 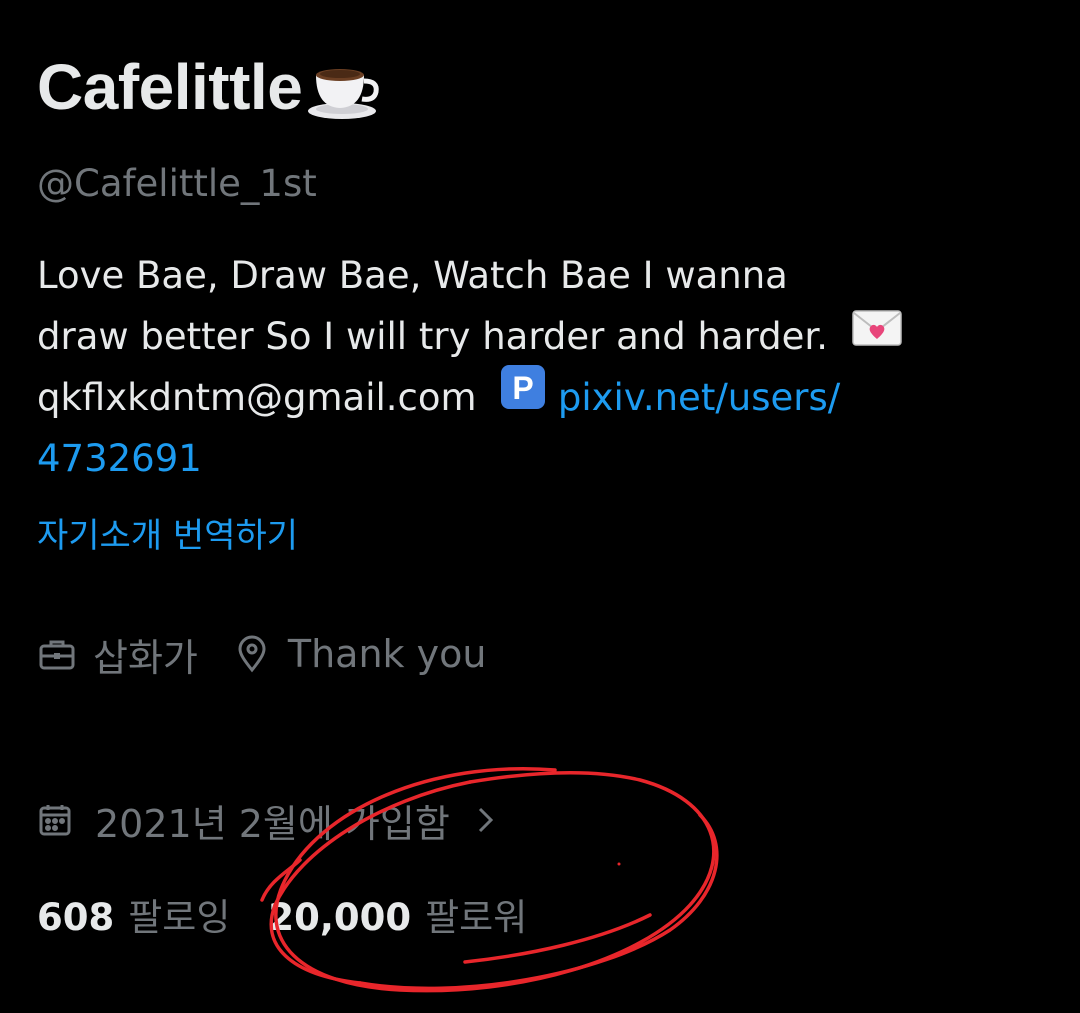 I want to click on bio-email: qkflxkdntm@gmail.com, so click(x=257, y=397).